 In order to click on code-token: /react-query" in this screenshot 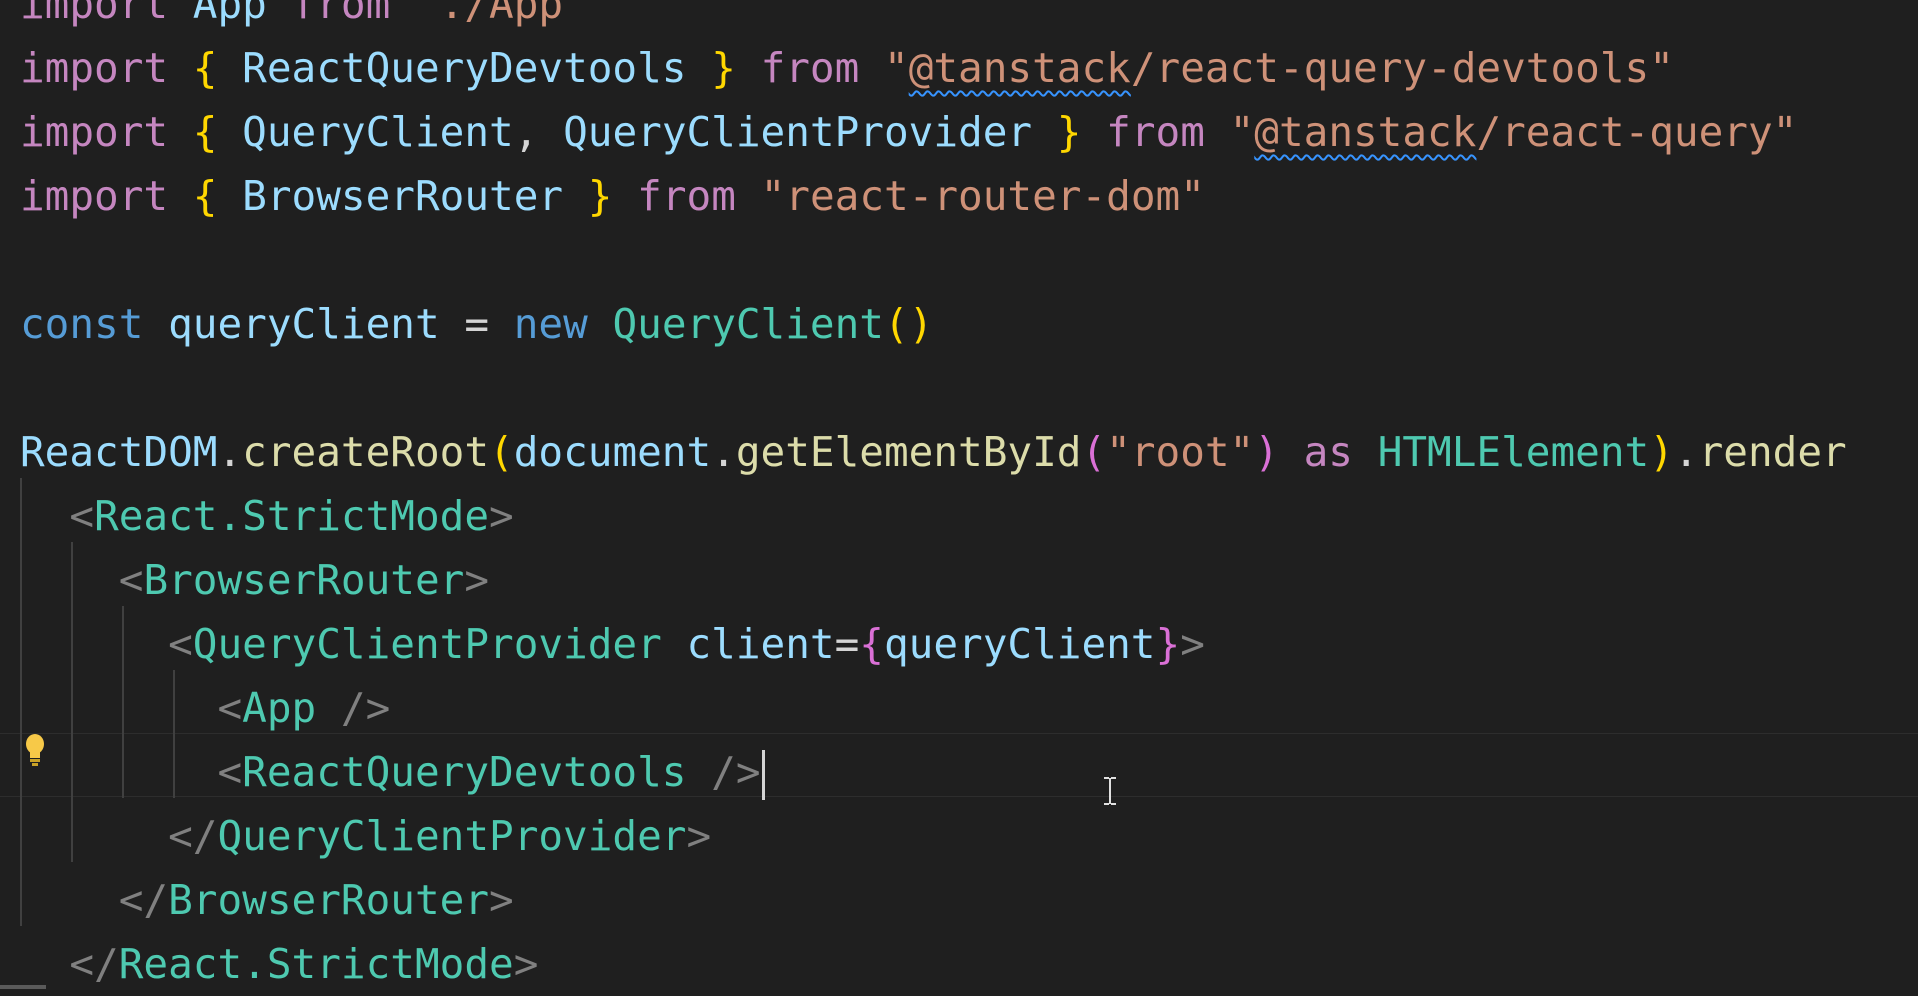, I will do `click(1637, 132)`.